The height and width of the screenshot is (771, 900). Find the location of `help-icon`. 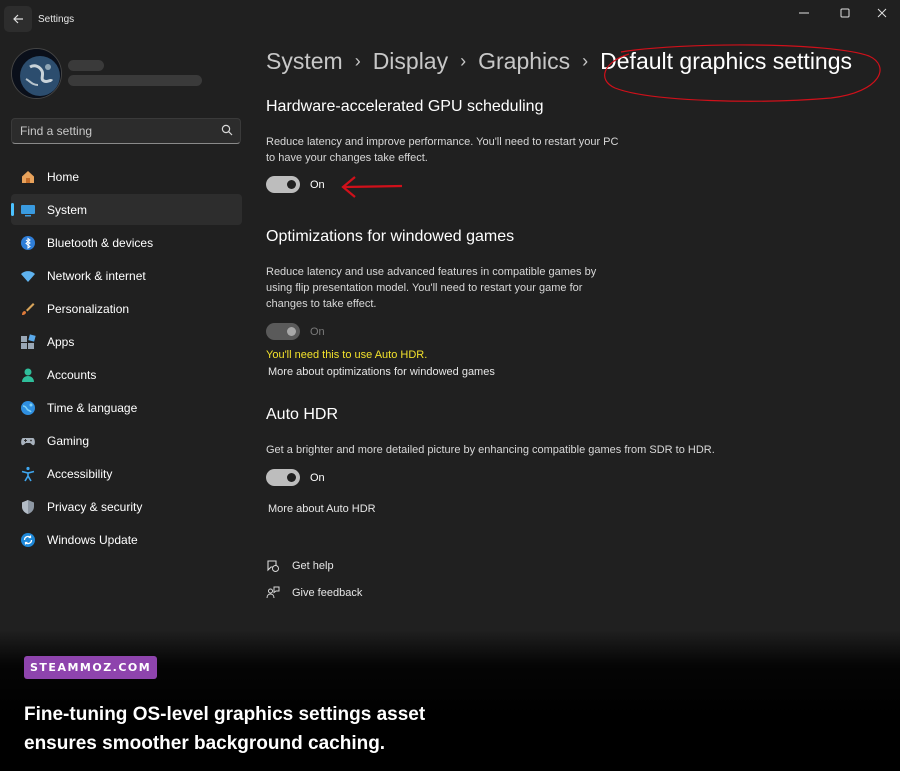

help-icon is located at coordinates (273, 566).